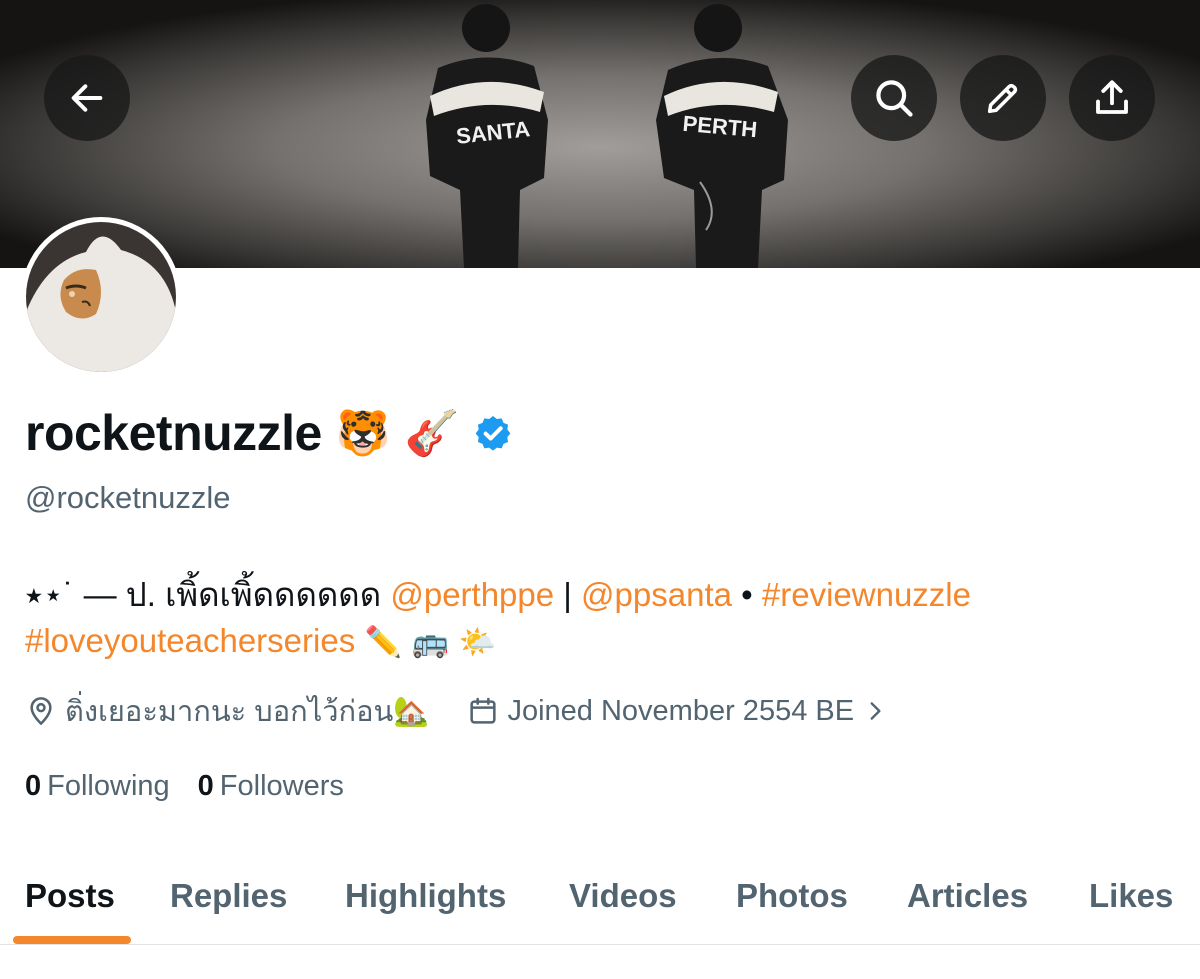 The width and height of the screenshot is (1200, 979). I want to click on location-text: ติ่งเยอะมากนะ บอกไว้ก่อน🏡, so click(247, 712).